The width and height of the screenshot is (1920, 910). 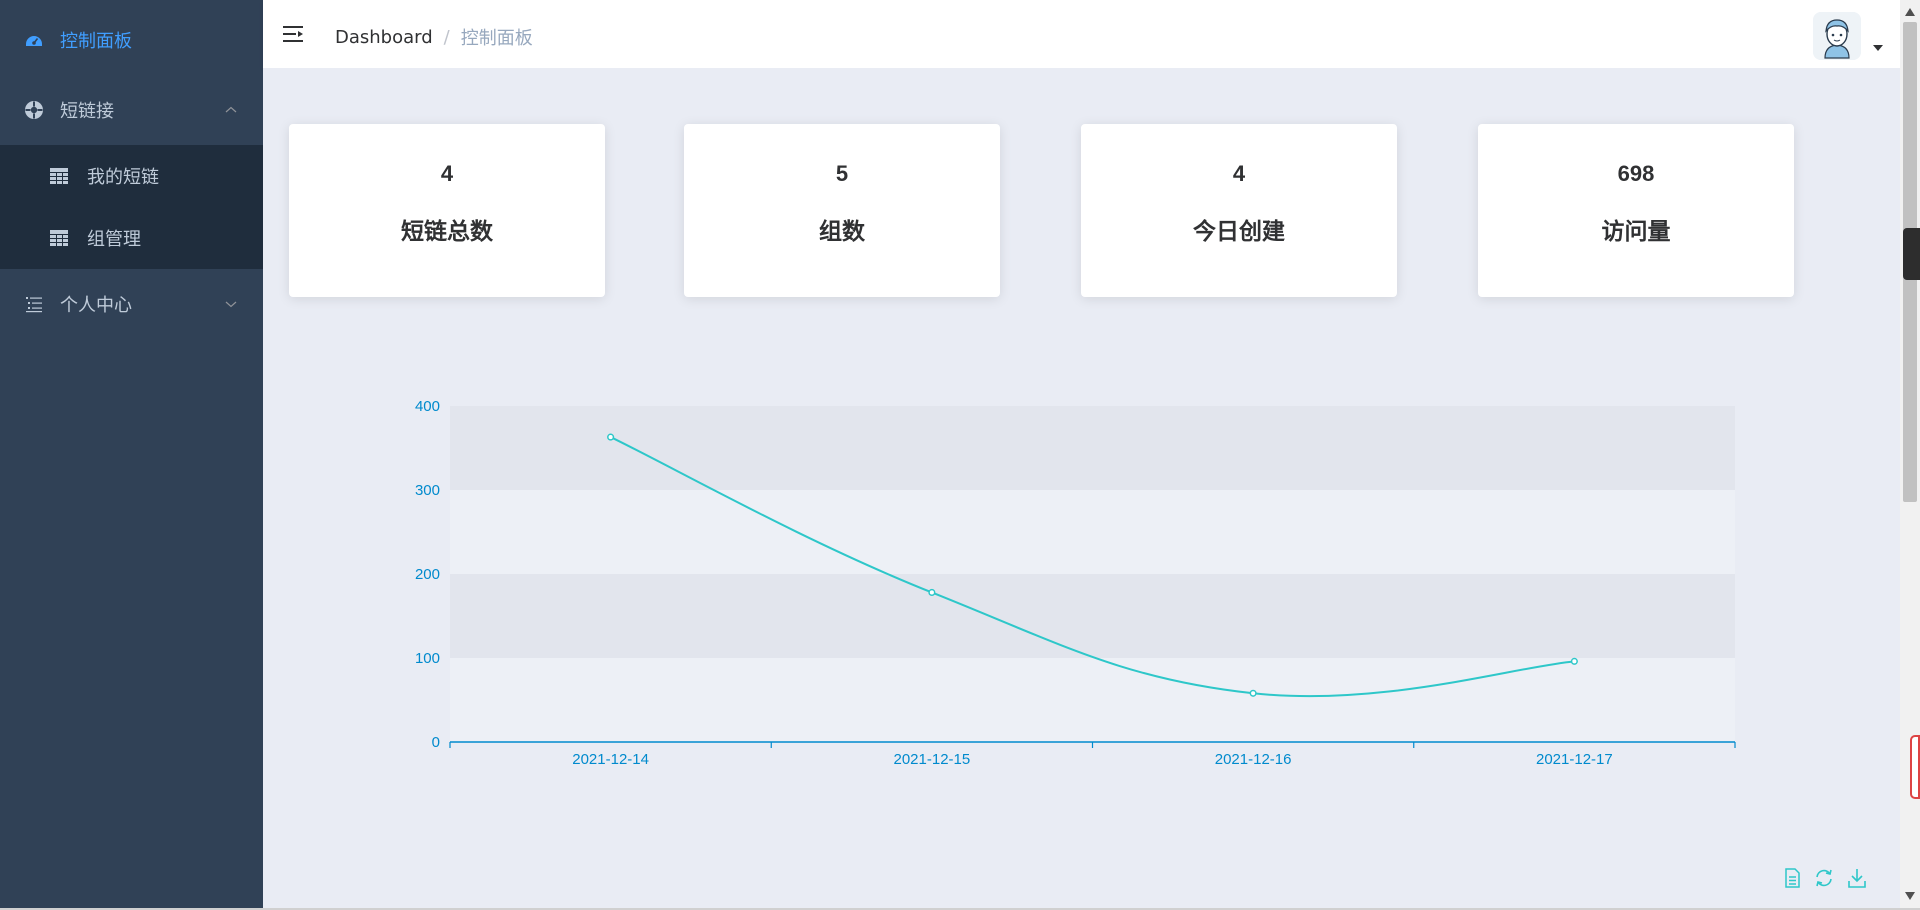 I want to click on sidebar-item-label: 我的短链, so click(x=123, y=177).